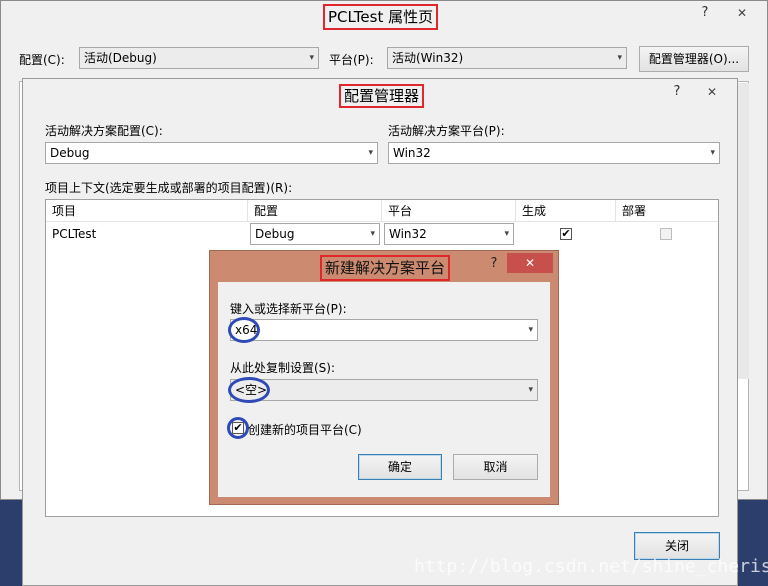  Describe the element at coordinates (305, 430) in the screenshot. I see `create-project-platforms-label: 创建新的项目平台(C)` at that location.